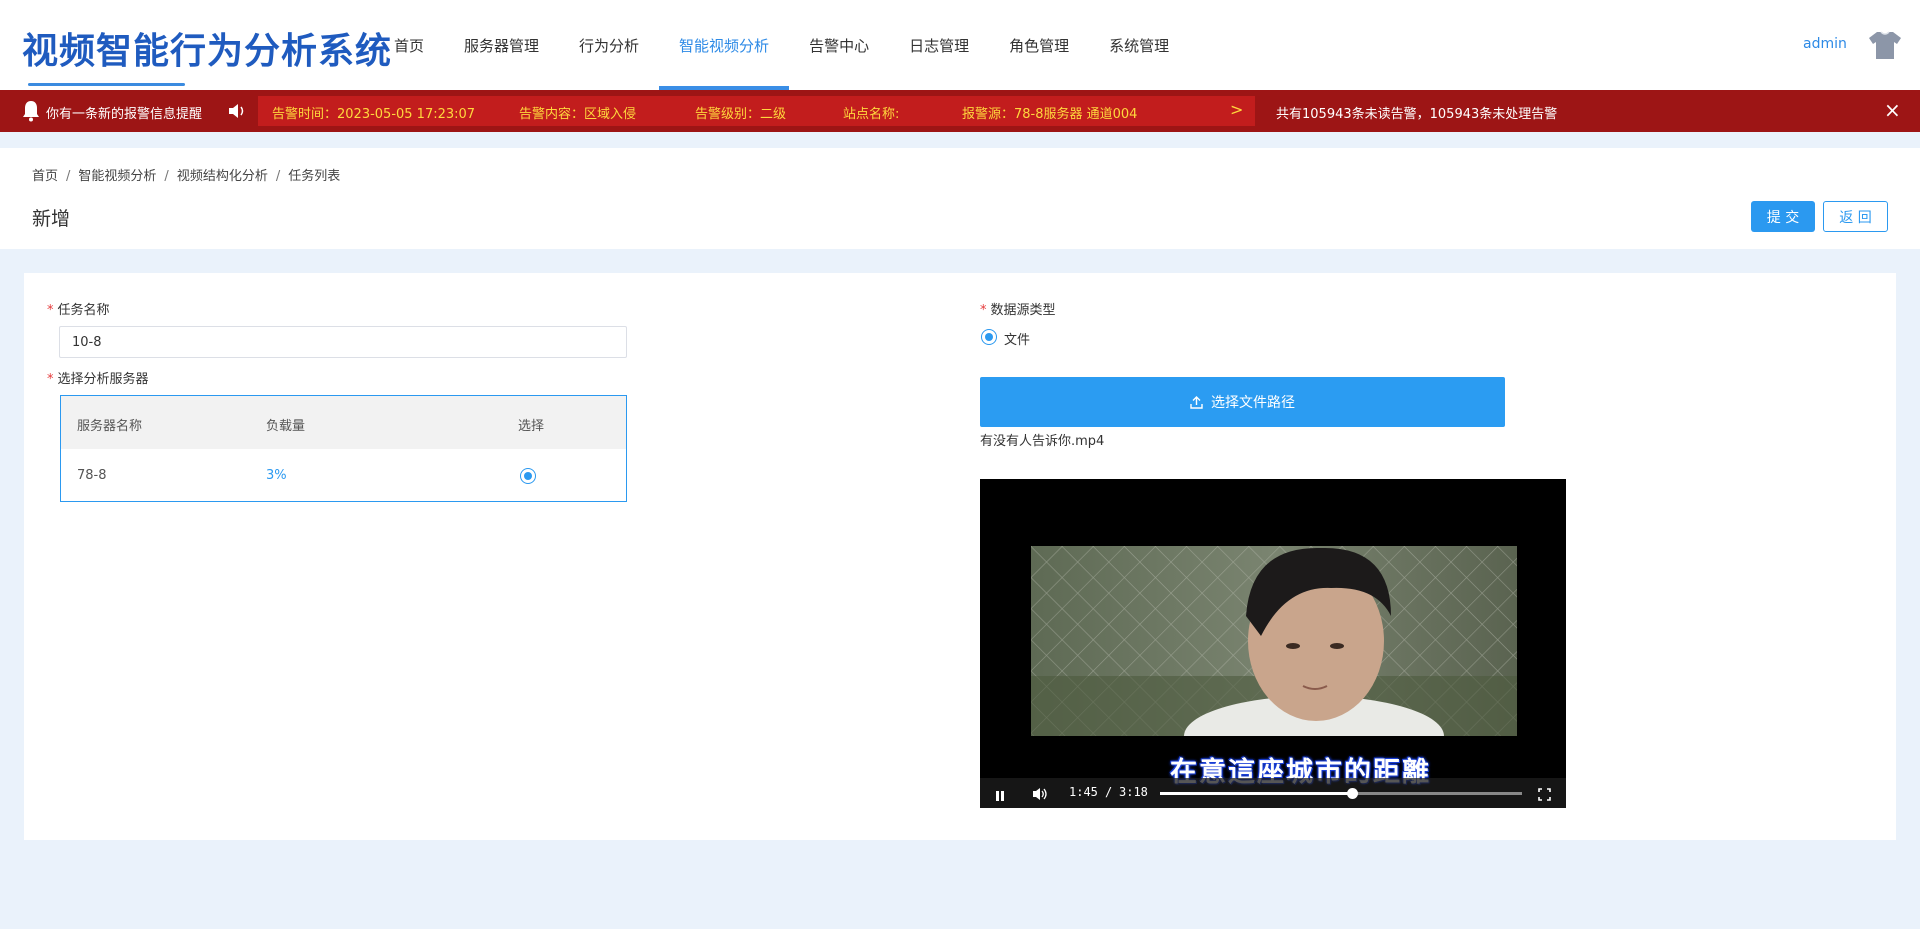 This screenshot has height=929, width=1920. I want to click on task-name-input, so click(343, 342).